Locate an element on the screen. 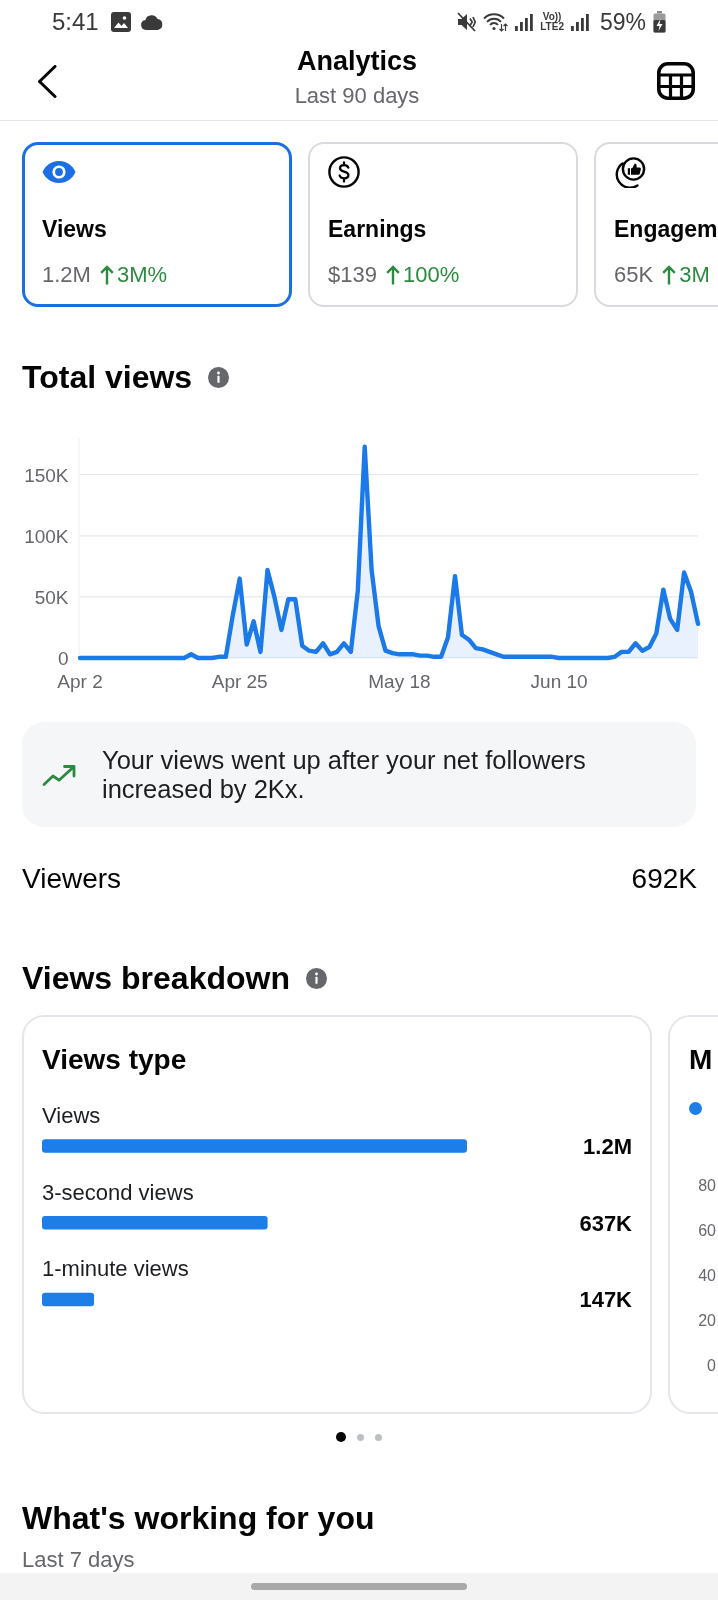  metric-title: Earnings is located at coordinates (377, 229).